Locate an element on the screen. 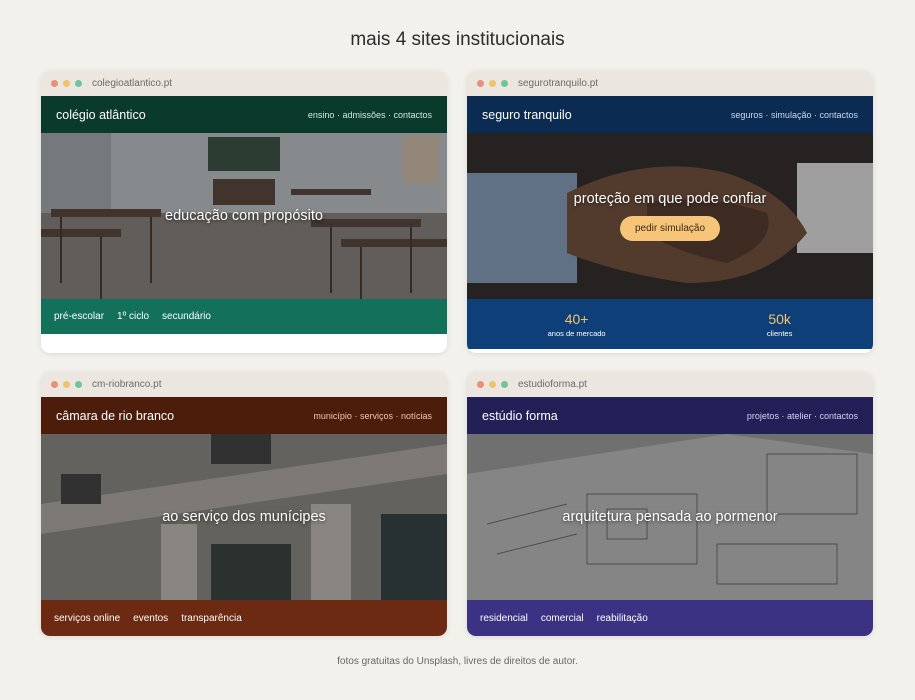 The width and height of the screenshot is (915, 700). browser-chrome: segurotranquilo.pt is located at coordinates (670, 83).